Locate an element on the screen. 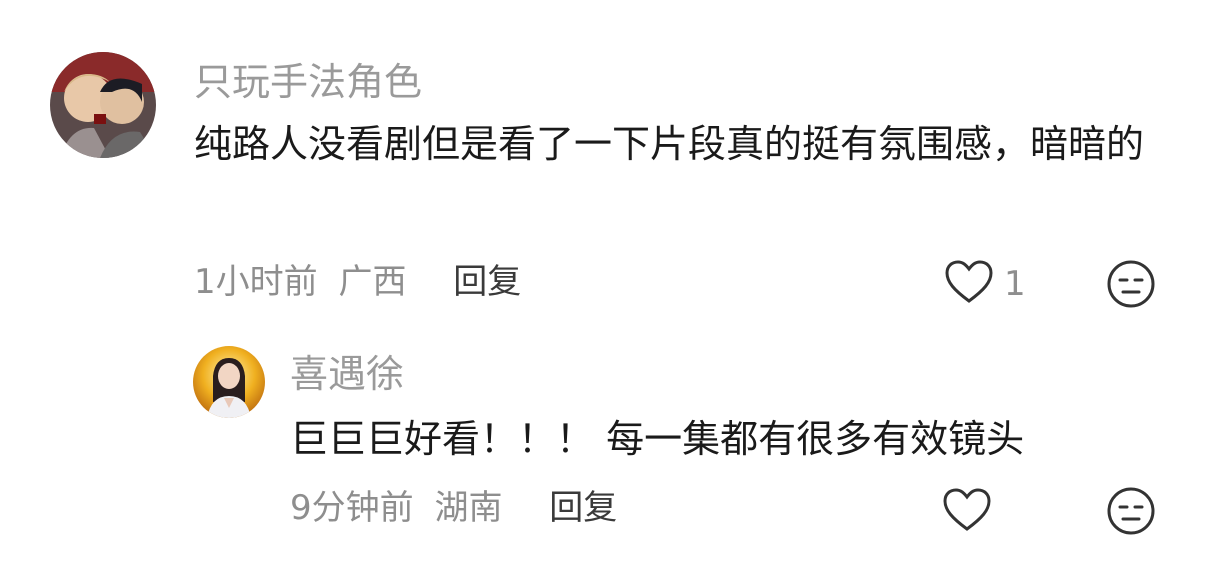 The image size is (1206, 566). comment-text: 纯路人没看剧但是看了一下片段真的挺有氛围感，暗暗的 is located at coordinates (669, 144).